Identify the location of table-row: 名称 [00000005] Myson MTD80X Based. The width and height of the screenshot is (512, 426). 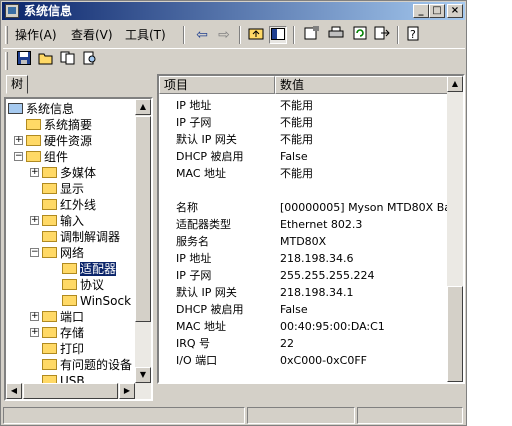
(311, 207).